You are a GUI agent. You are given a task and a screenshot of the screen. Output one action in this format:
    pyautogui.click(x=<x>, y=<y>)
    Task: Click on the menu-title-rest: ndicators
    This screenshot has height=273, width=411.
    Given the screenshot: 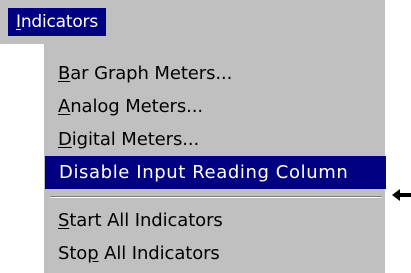 What is the action you would take?
    pyautogui.click(x=59, y=22)
    